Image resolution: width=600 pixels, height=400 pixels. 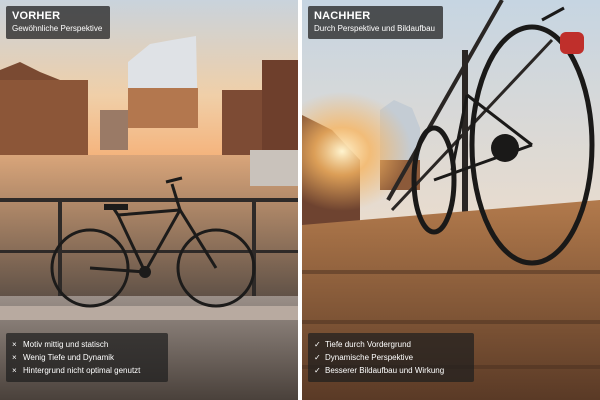 I want to click on after-note-3: ✓ Besserer Bildaufbau und Wirkung, so click(x=389, y=370).